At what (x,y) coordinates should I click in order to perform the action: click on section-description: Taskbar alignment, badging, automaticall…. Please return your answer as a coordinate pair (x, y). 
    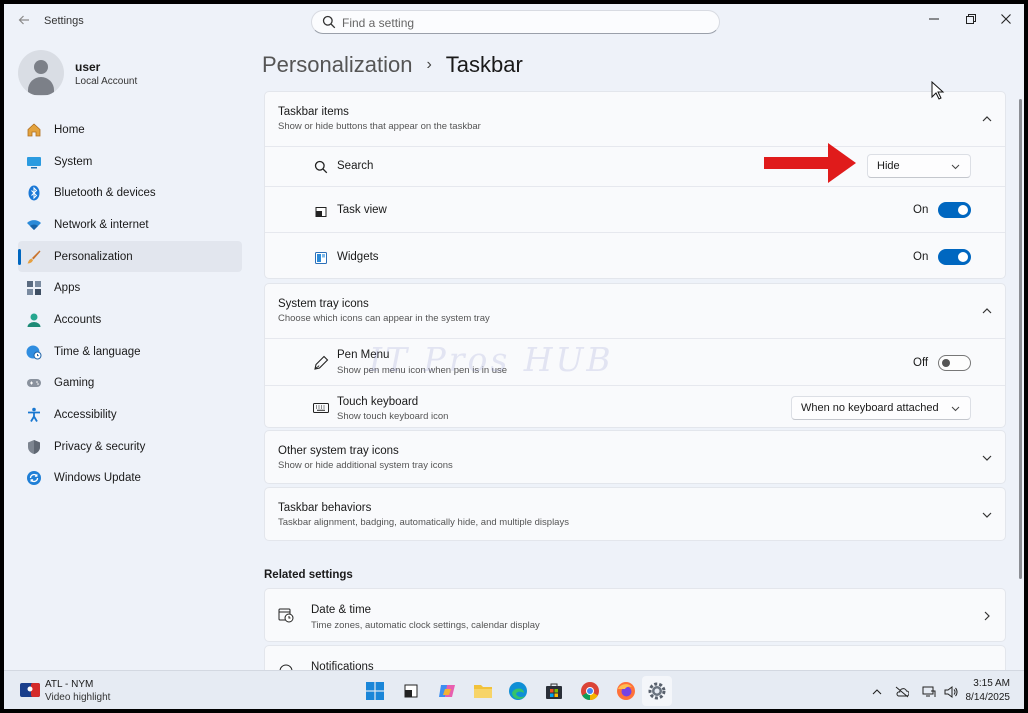
    Looking at the image, I should click on (423, 522).